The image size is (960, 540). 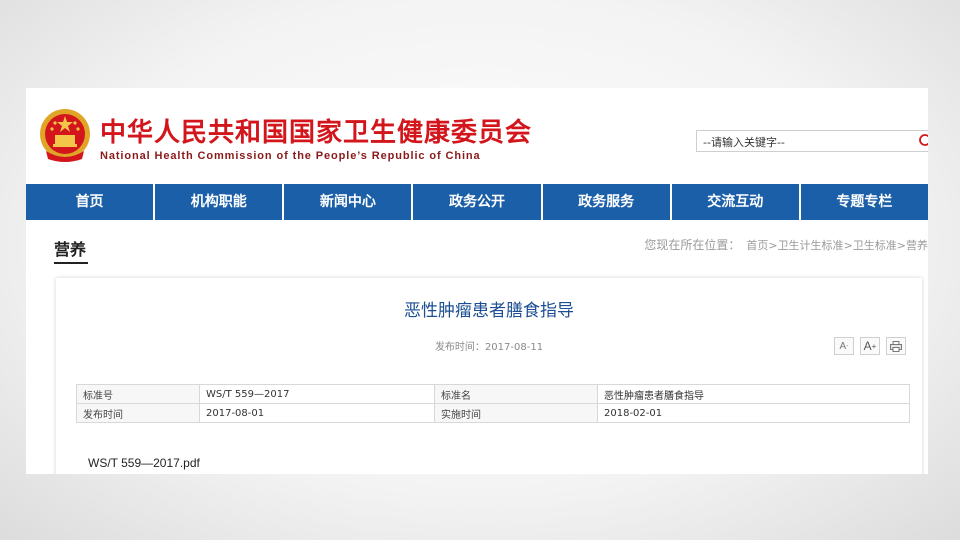 I want to click on breadcrumb-health-standards: 卫生标准, so click(x=875, y=245).